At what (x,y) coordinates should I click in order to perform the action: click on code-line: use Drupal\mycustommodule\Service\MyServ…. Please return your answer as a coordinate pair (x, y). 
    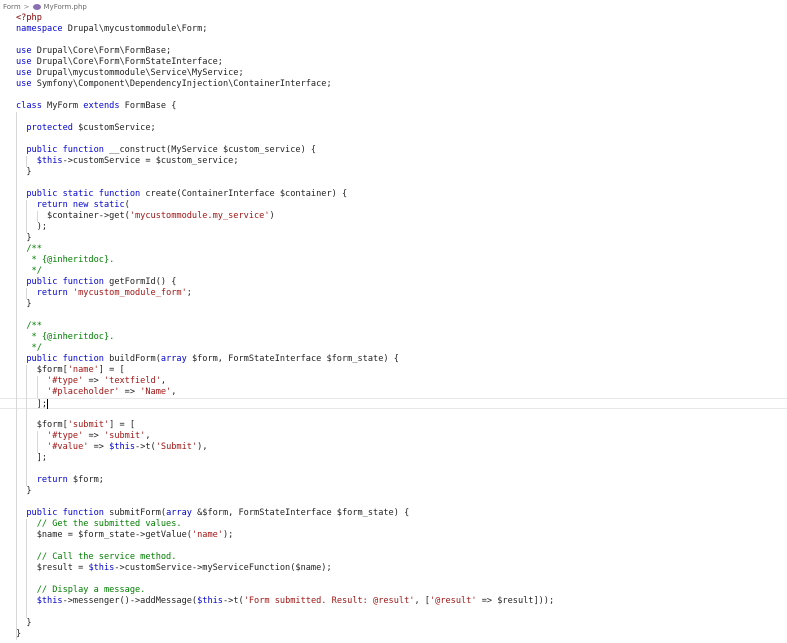
    Looking at the image, I should click on (393, 73).